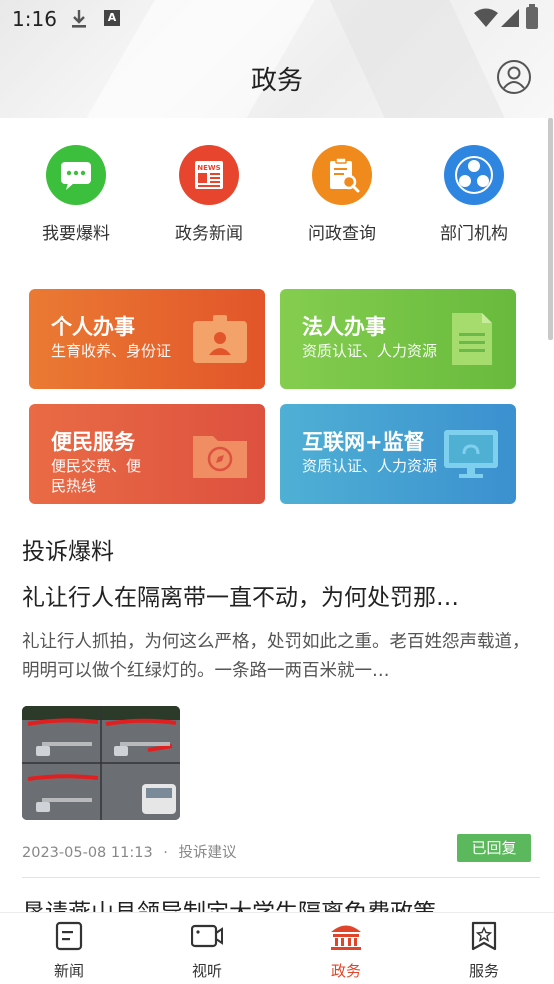 The image size is (554, 984). Describe the element at coordinates (277, 59) in the screenshot. I see `top-header-area: 1:16 A 政务` at that location.